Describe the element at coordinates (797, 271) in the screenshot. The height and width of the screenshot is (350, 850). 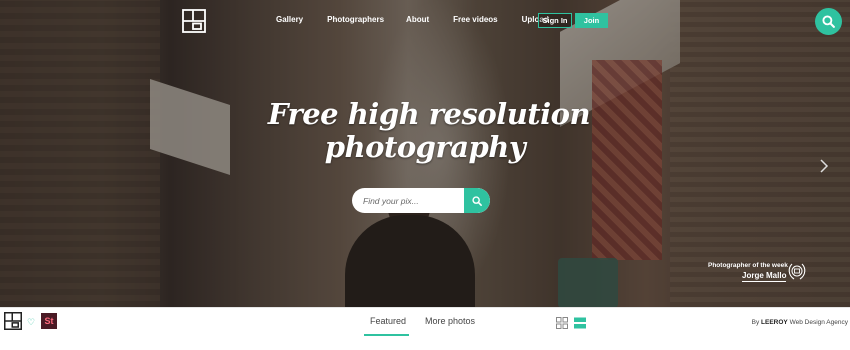
I see `laurel-icon` at that location.